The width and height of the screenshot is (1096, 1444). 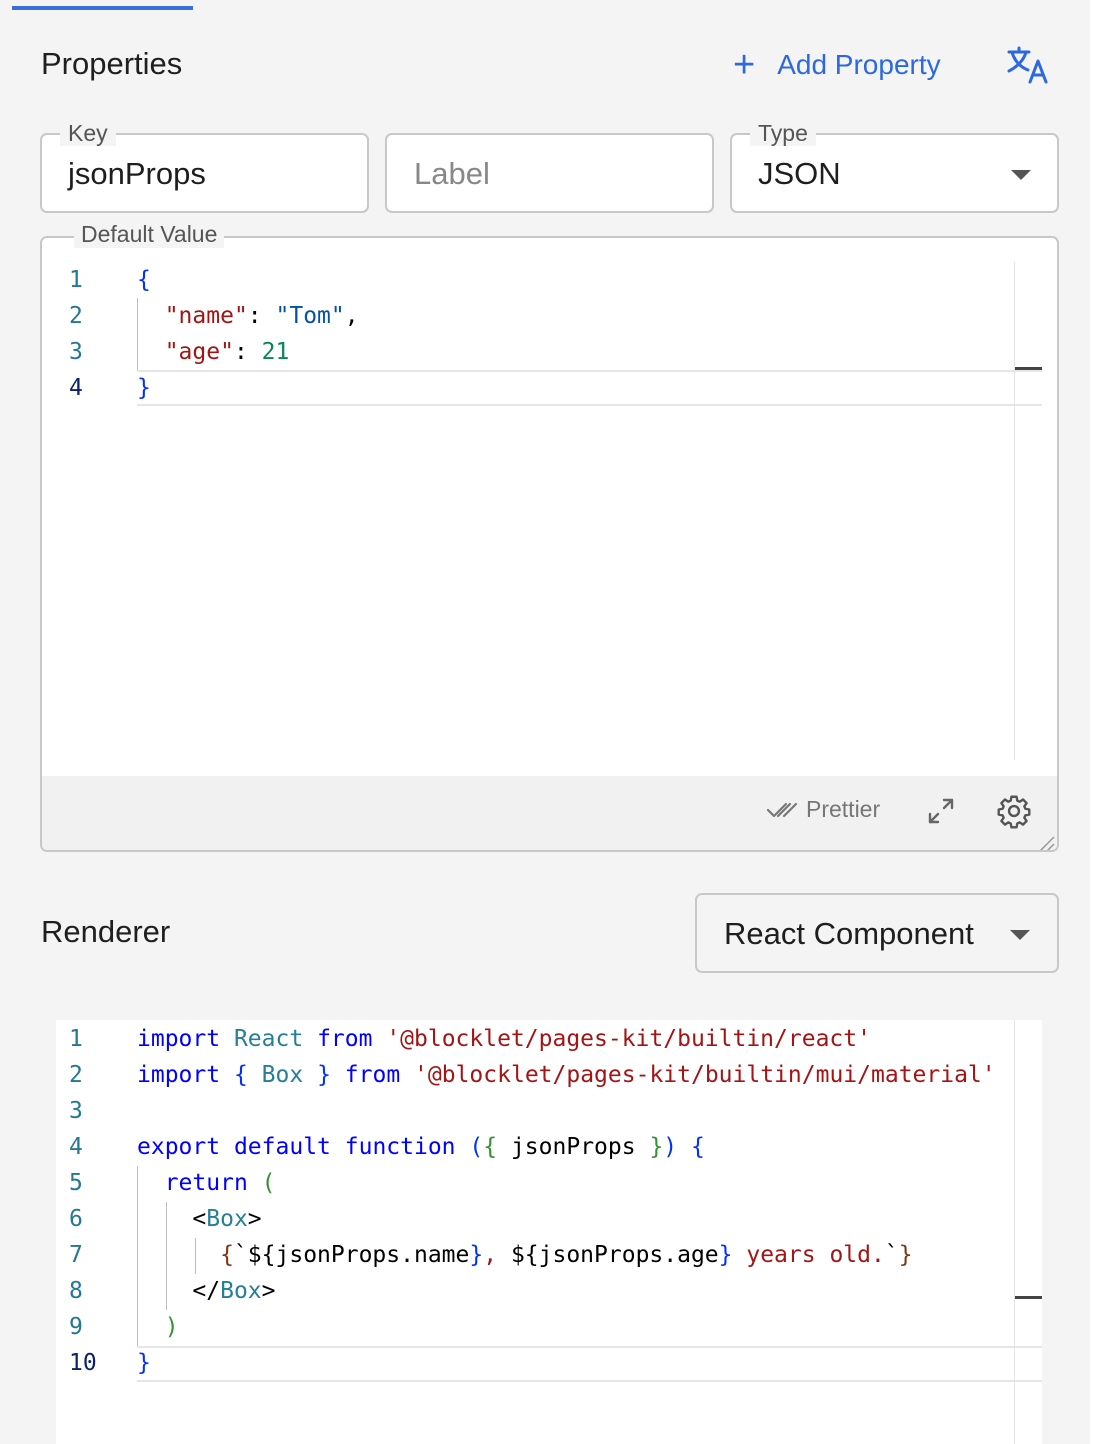 What do you see at coordinates (400, 1147) in the screenshot?
I see `code-token: function` at bounding box center [400, 1147].